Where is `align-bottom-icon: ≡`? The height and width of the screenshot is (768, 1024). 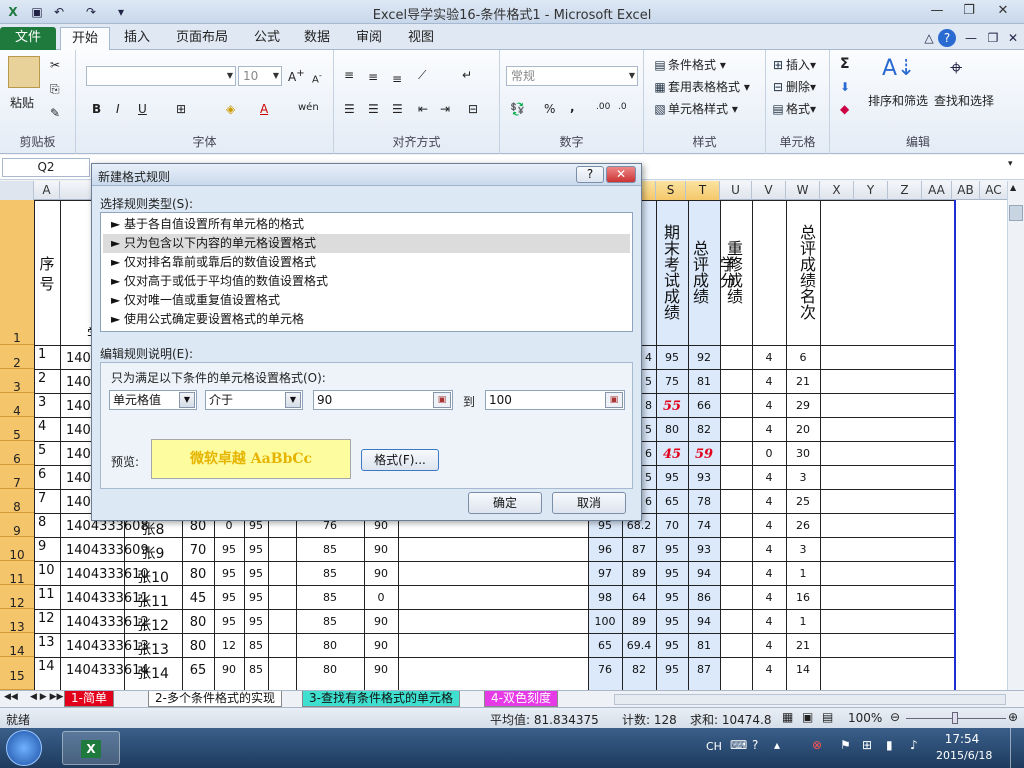
align-bottom-icon: ≡ is located at coordinates (397, 79).